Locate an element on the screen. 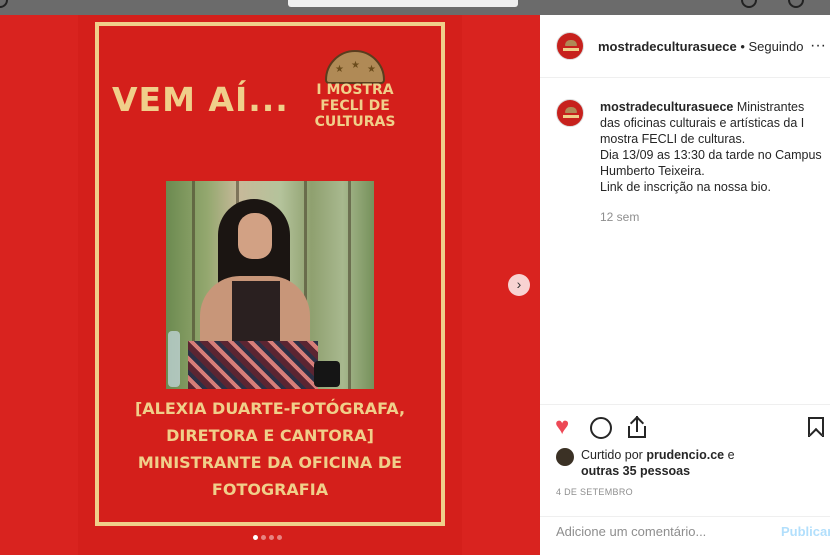 The width and height of the screenshot is (830, 555). caption-line: MINISTRANTE DA OFICINA DE is located at coordinates (270, 462).